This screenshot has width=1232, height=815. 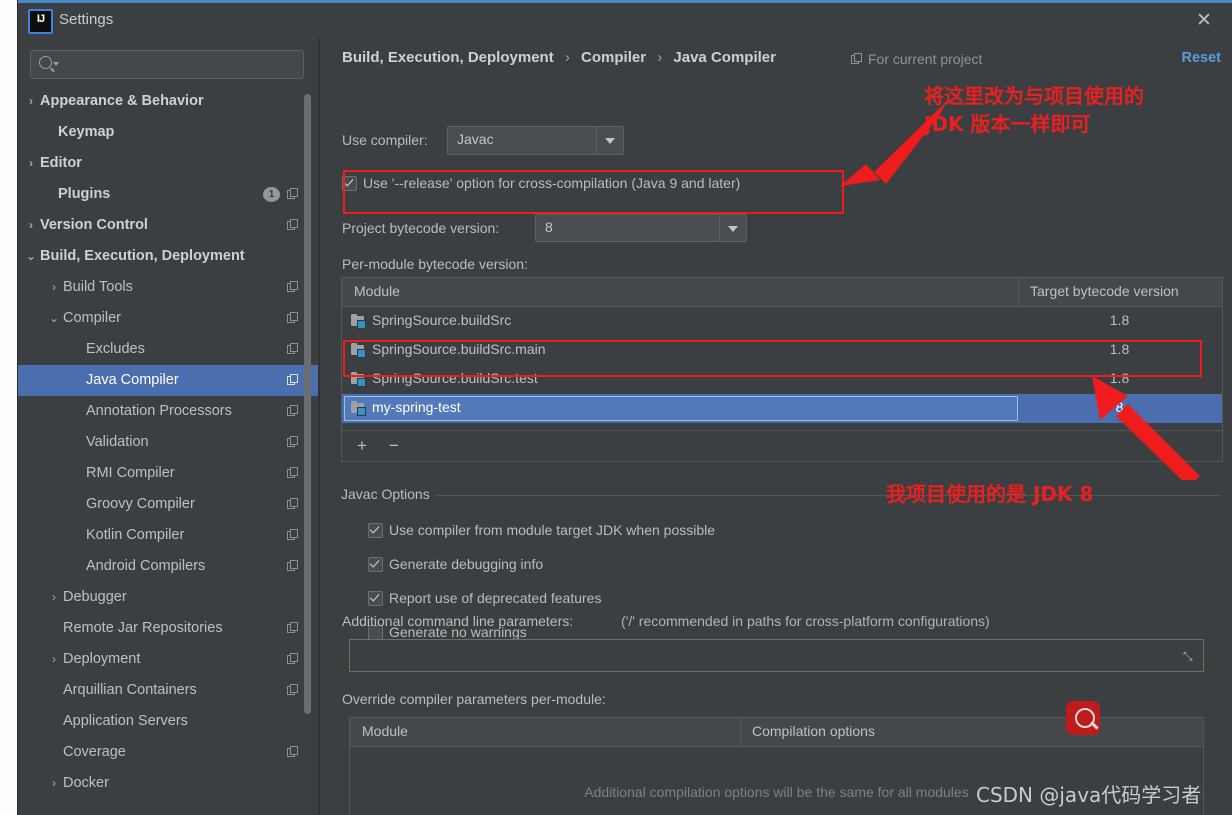 I want to click on sidebar-item-validation: Validation, so click(x=169, y=442).